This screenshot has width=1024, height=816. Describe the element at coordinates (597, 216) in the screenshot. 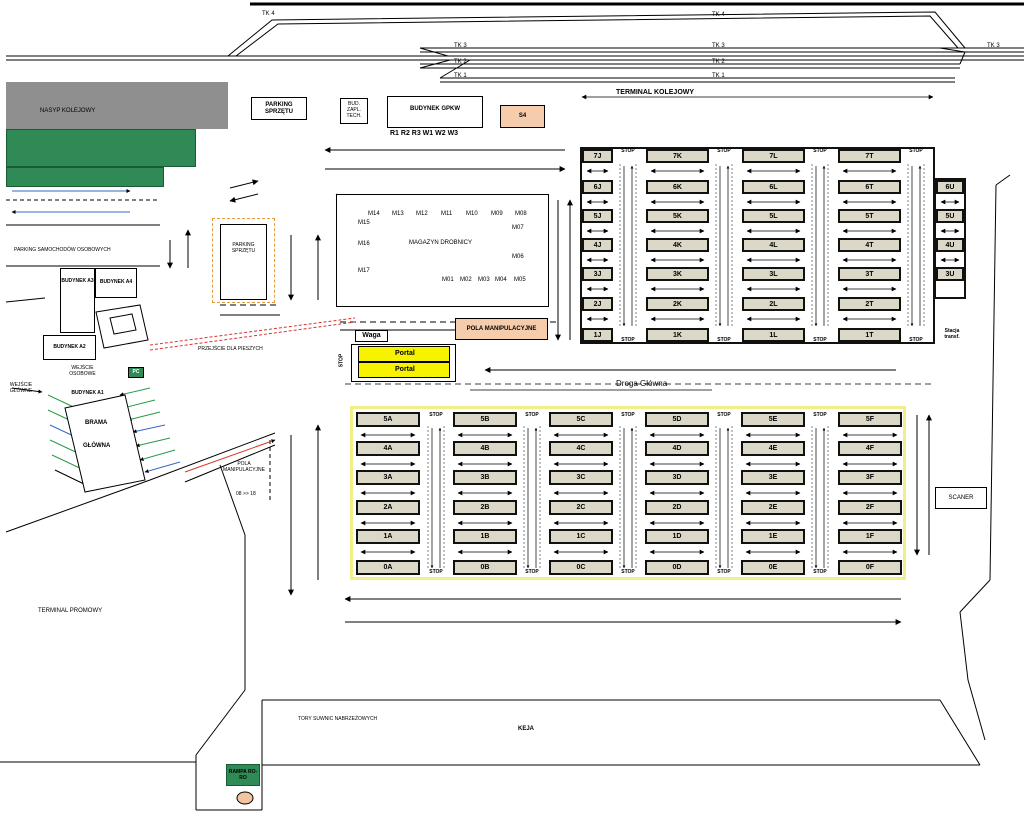

I see `yard-cell: 5J` at that location.